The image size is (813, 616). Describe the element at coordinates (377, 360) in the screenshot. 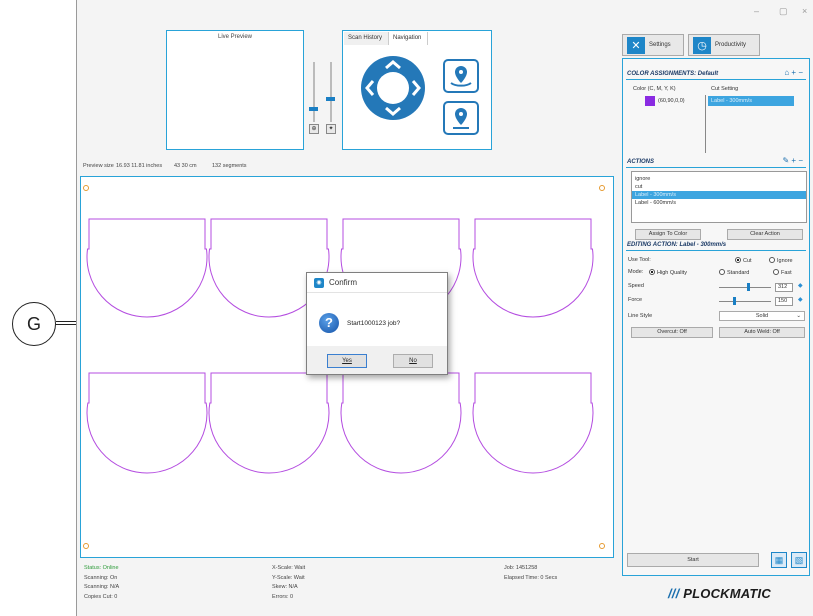

I see `dialog-footer: Yes No` at that location.